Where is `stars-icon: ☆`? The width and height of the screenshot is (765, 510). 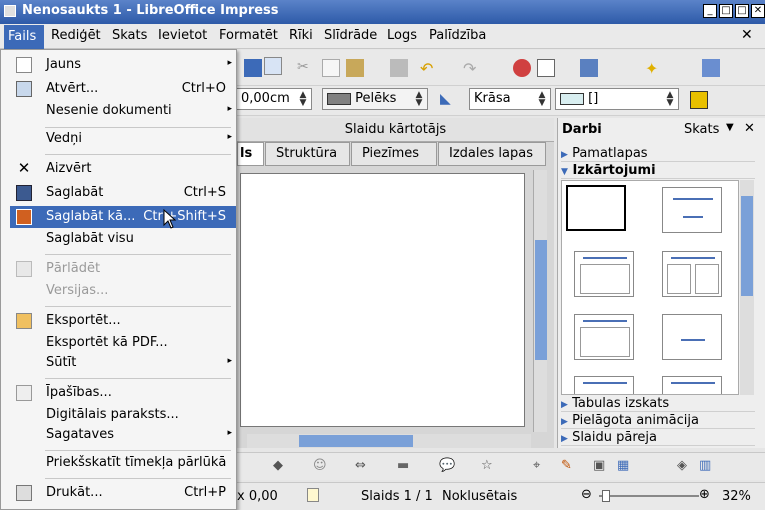 stars-icon: ☆ is located at coordinates (487, 465).